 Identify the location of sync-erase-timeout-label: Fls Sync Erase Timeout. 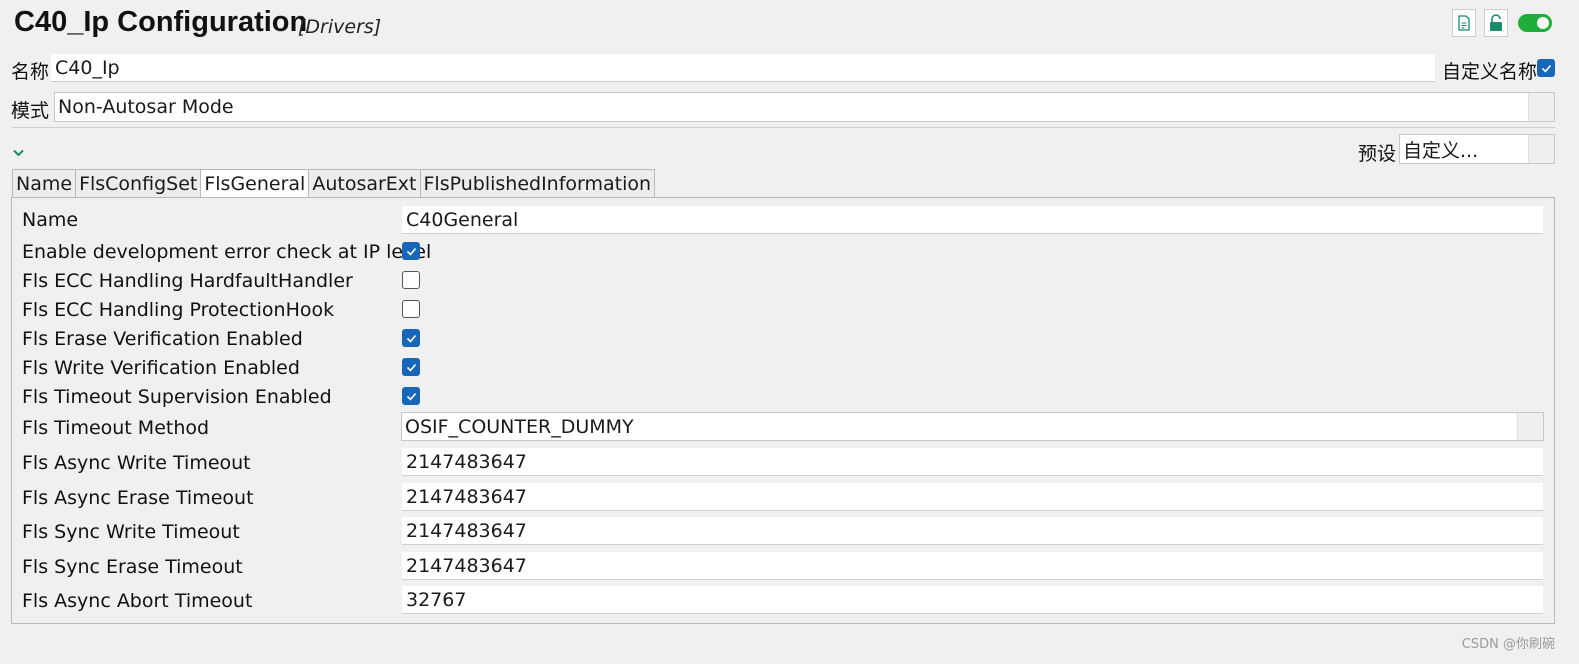
(132, 567).